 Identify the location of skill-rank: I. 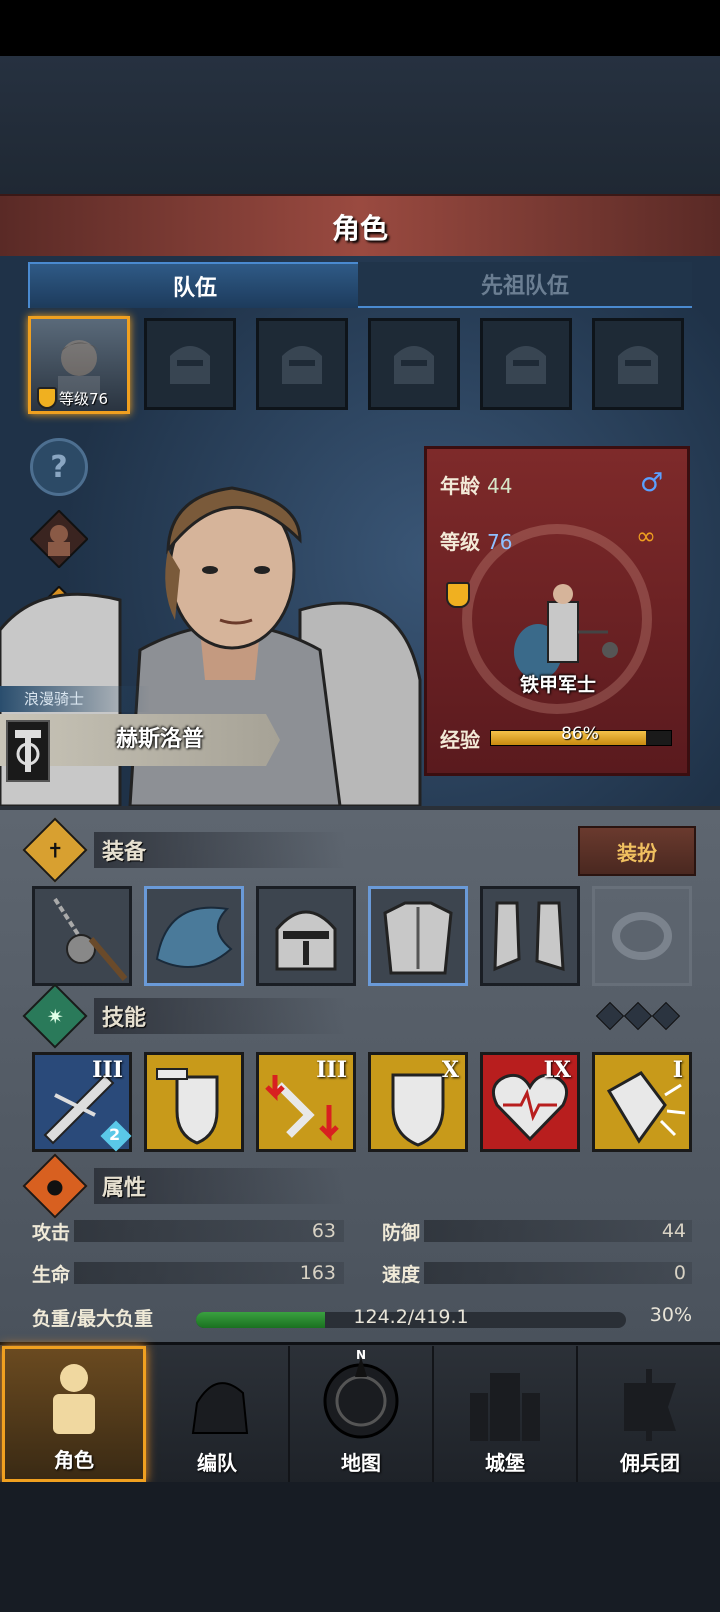
(677, 1070).